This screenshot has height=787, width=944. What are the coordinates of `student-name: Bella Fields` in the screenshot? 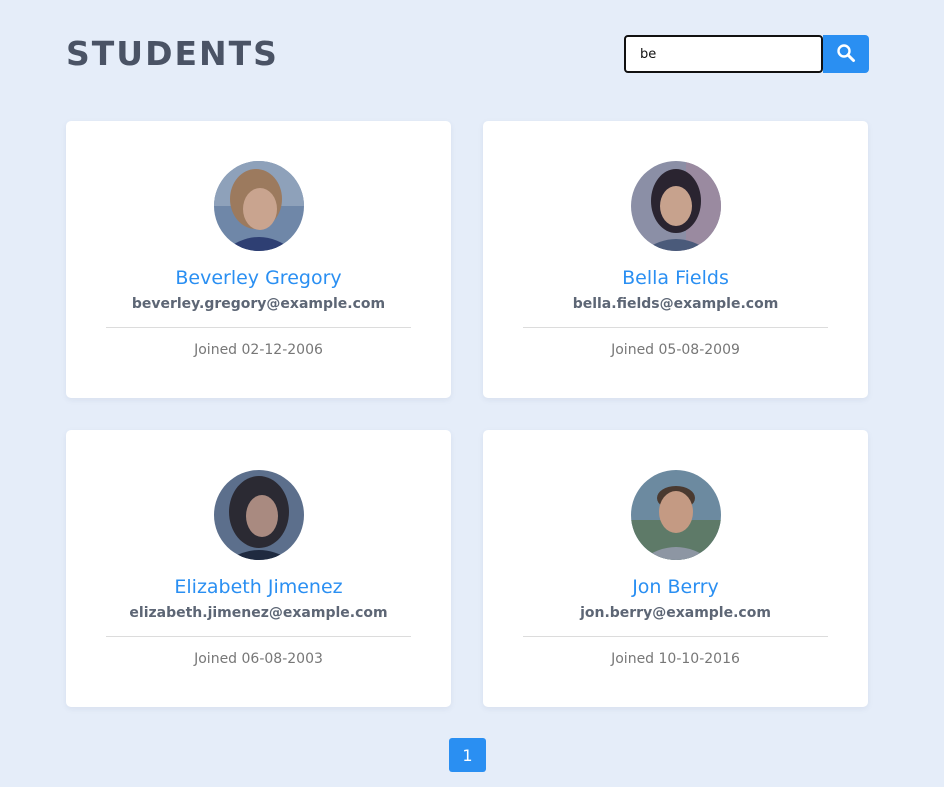 It's located at (675, 278).